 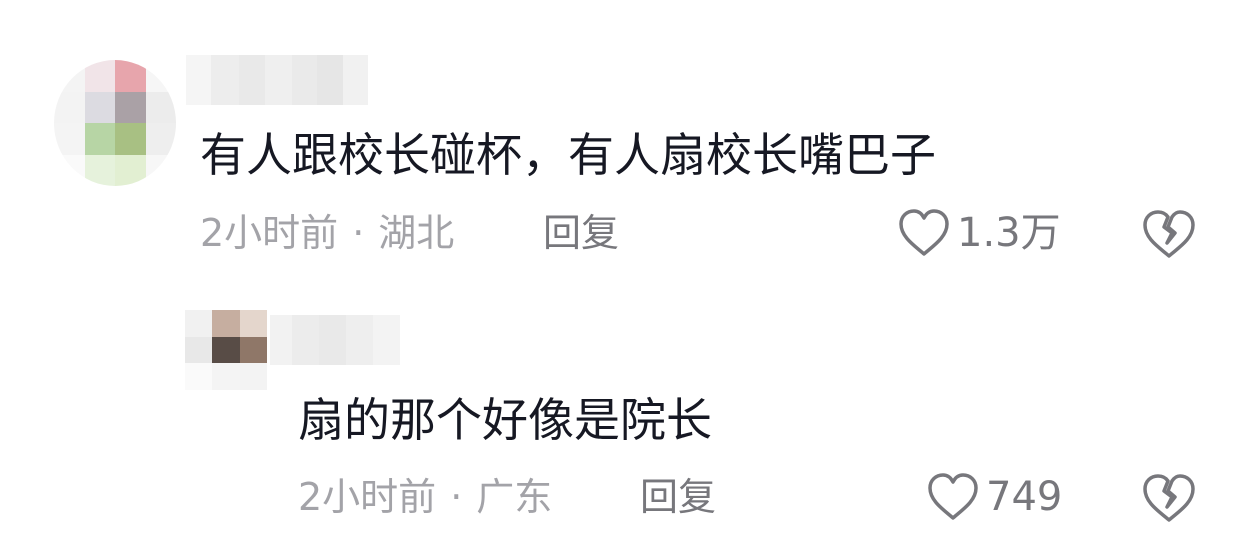 What do you see at coordinates (505, 420) in the screenshot?
I see `comment-text: 扇的那个好像是院长` at bounding box center [505, 420].